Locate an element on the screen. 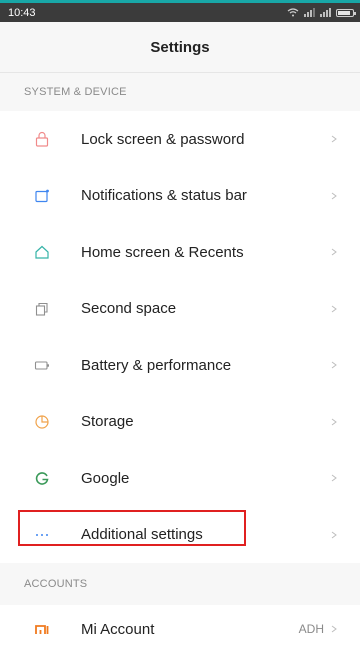 Image resolution: width=360 pixels, height=653 pixels. item-label: Battery & performance is located at coordinates (156, 365).